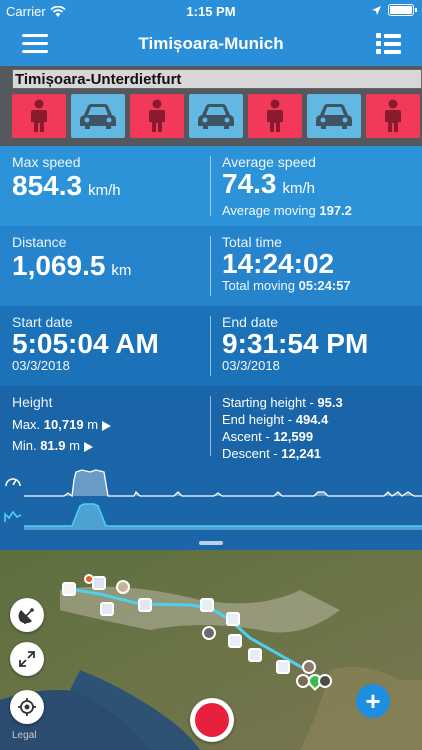 The width and height of the screenshot is (422, 750). Describe the element at coordinates (46, 162) in the screenshot. I see `max-speed-label: Max speed` at that location.